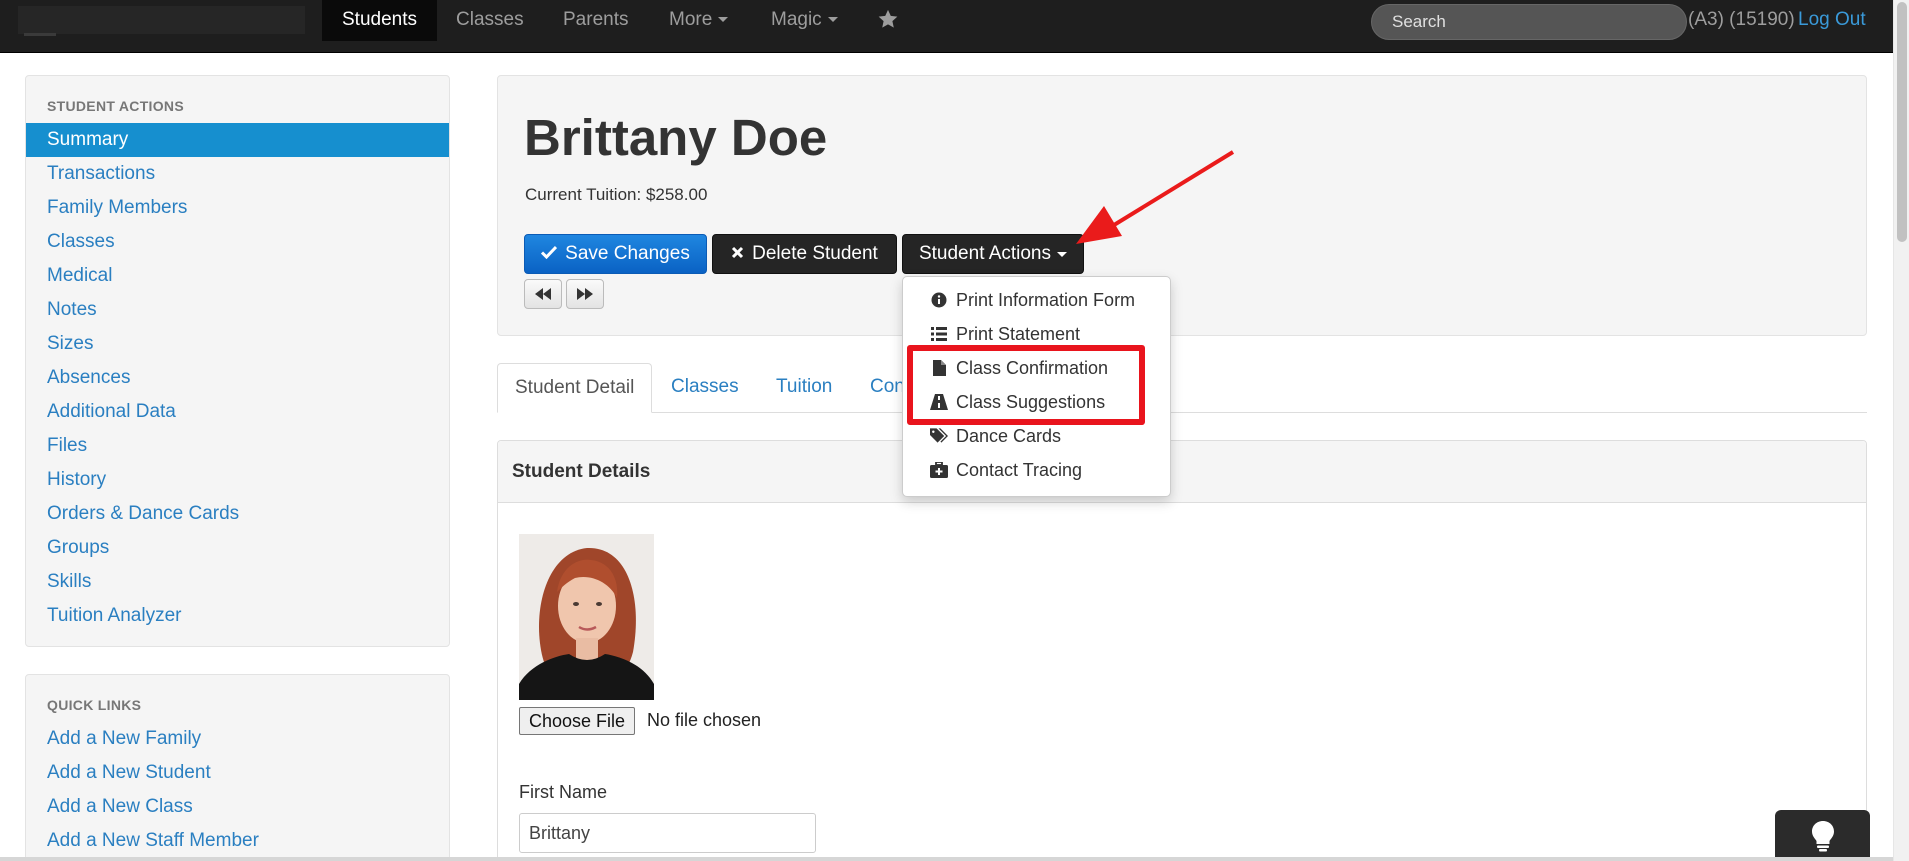 The width and height of the screenshot is (1909, 861). I want to click on sidebar-item-files: Files, so click(237, 446).